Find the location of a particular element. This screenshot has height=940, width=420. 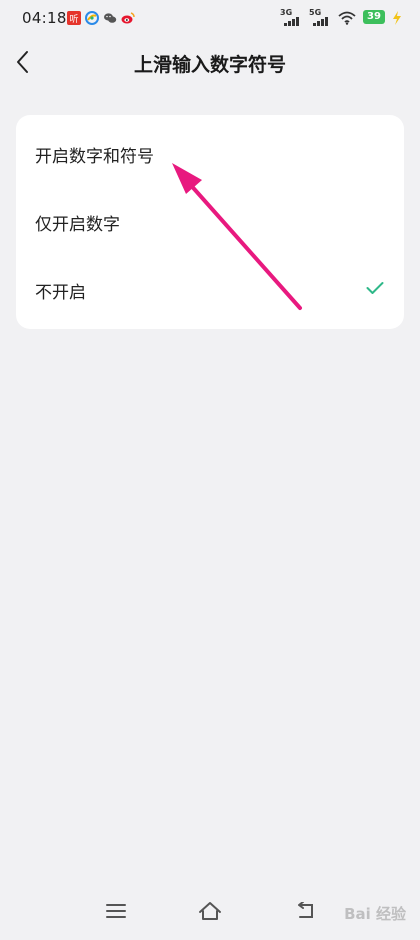

navigation-bar: Bai 经验 is located at coordinates (210, 916).